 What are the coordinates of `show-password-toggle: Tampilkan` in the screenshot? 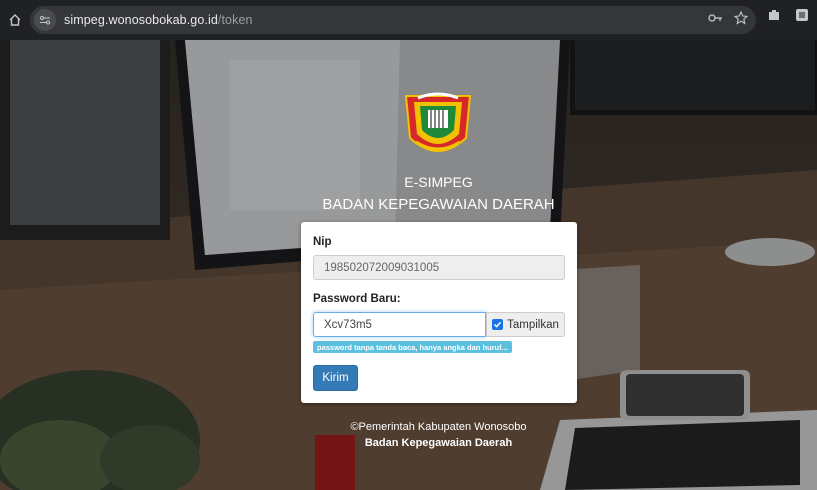 It's located at (525, 324).